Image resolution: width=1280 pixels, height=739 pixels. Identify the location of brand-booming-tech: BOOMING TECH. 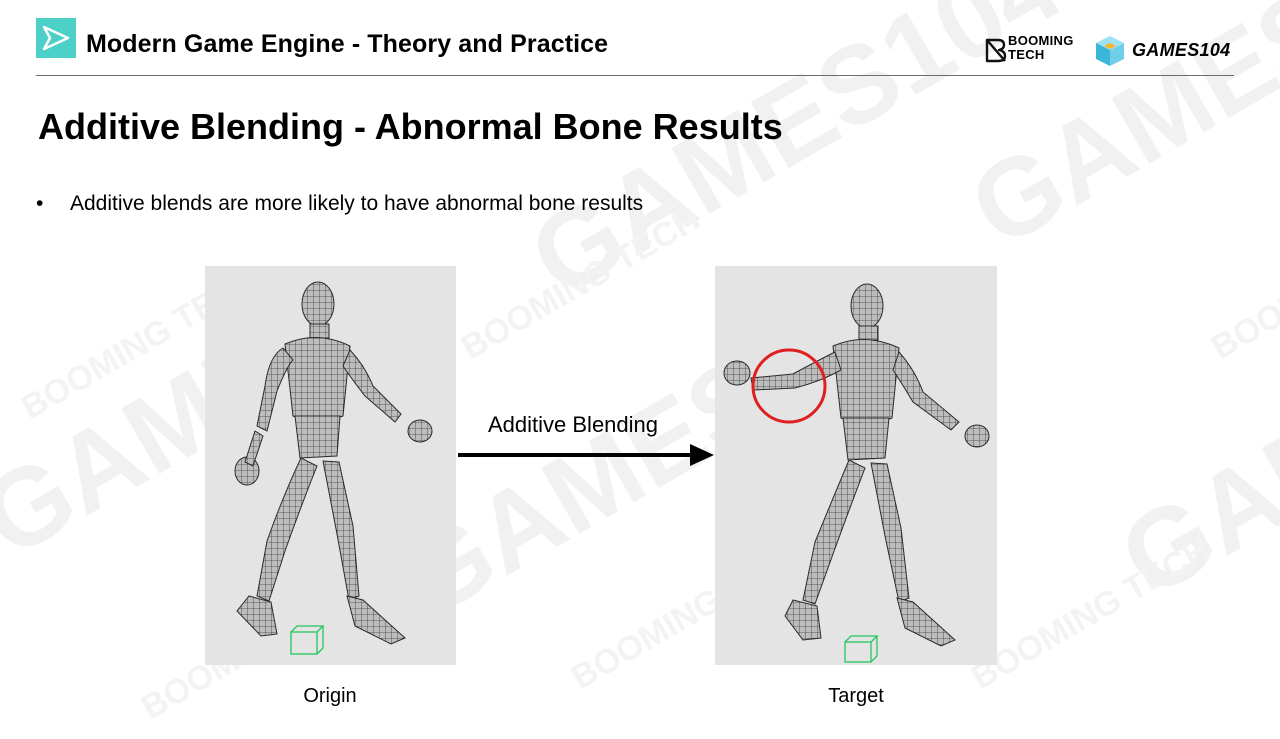
(1041, 48).